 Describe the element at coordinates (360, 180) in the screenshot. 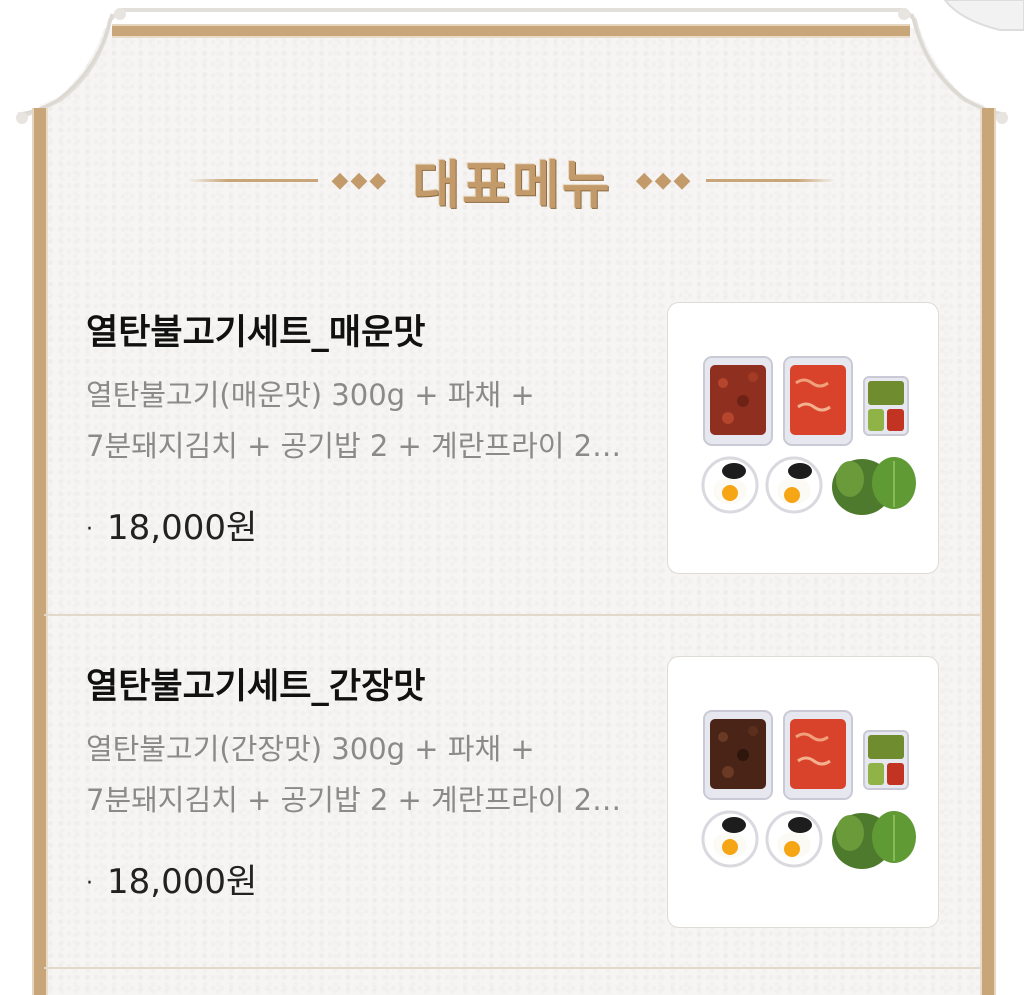

I see `sparkle-left-icon: ◆◆◆` at that location.